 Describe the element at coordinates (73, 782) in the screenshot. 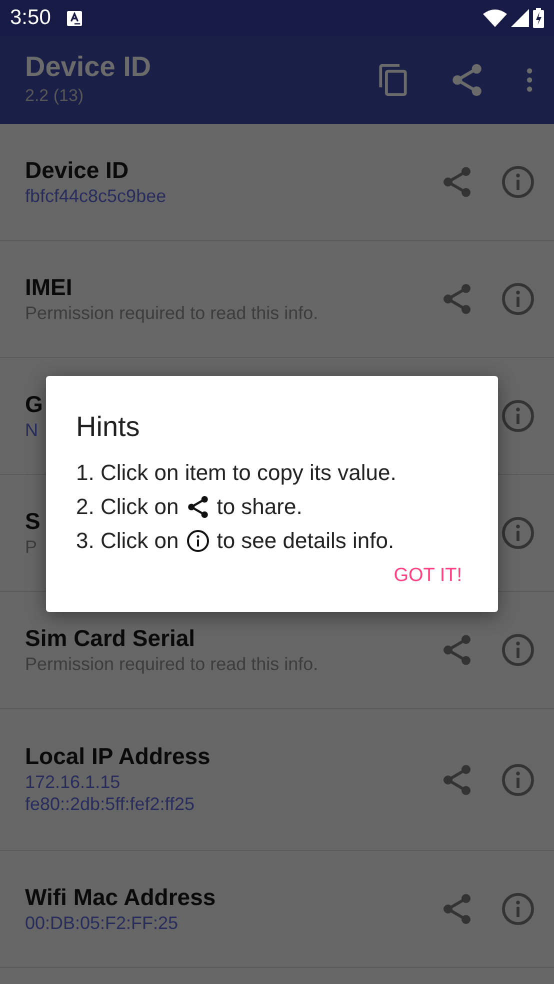

I see `item-value: 172.16.1.15` at that location.